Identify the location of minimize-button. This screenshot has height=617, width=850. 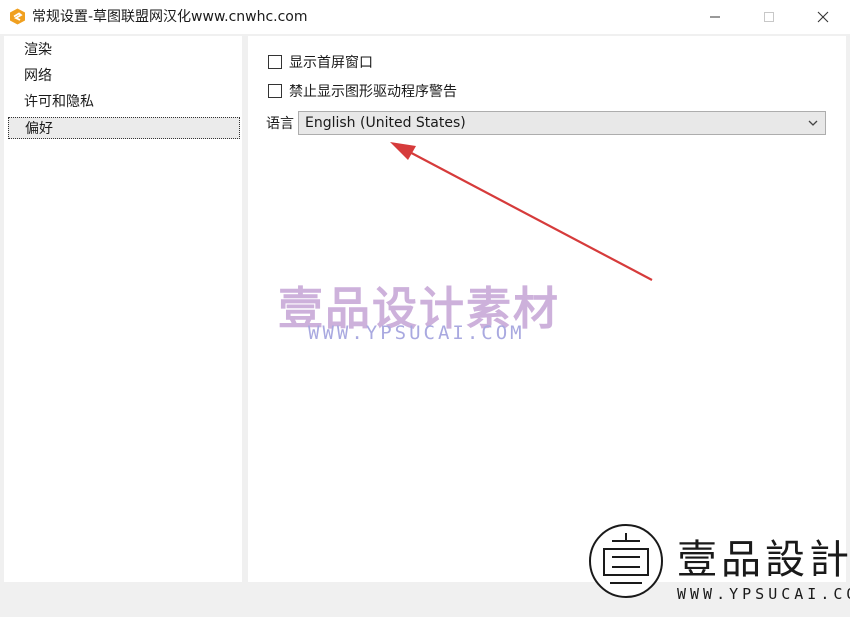
(715, 17).